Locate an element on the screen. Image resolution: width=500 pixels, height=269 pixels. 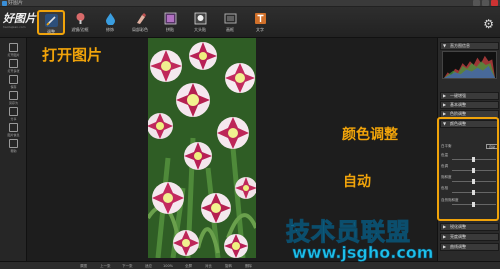
share-icon is located at coordinates (13, 111).